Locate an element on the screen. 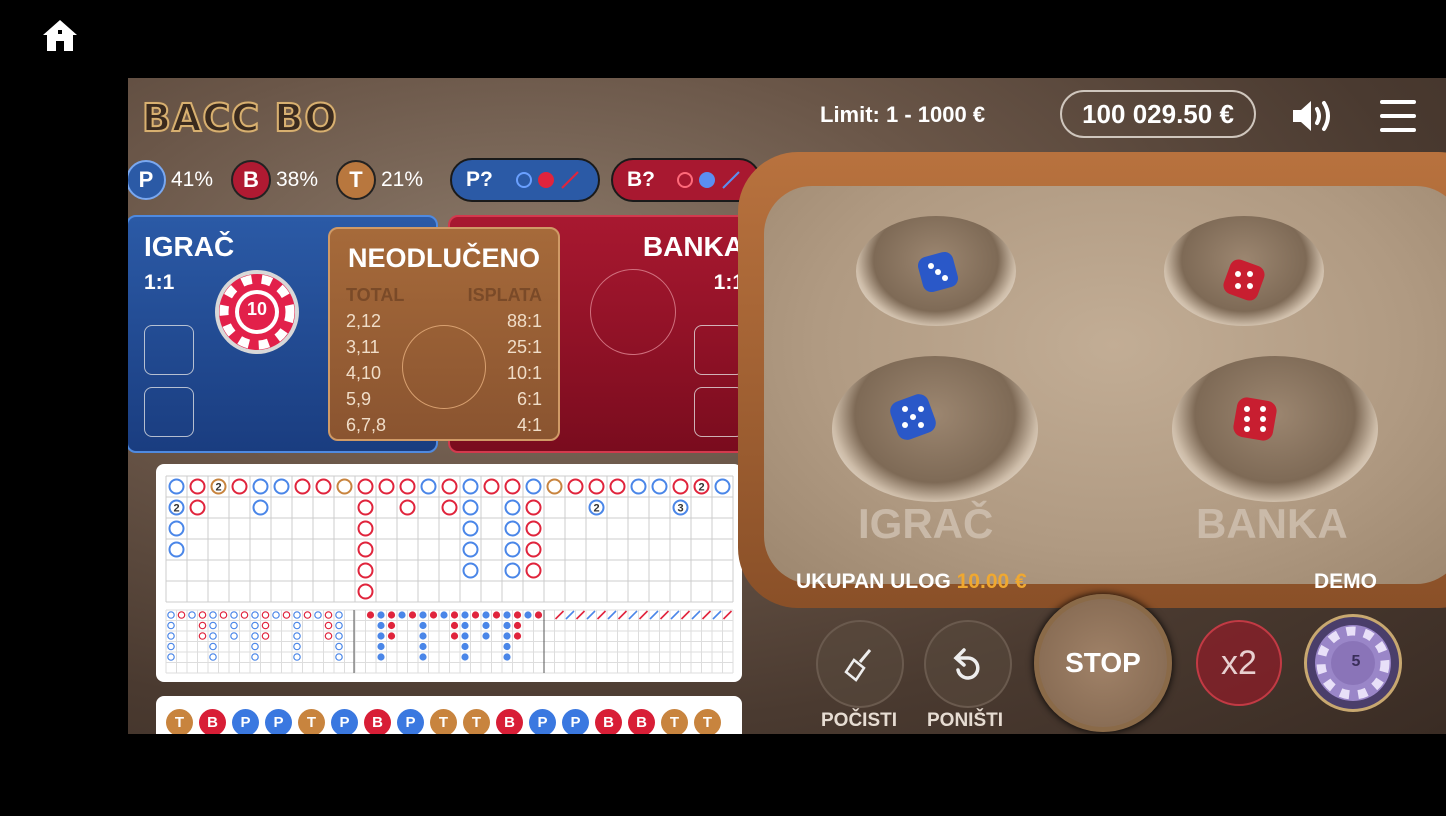  double-label: x2 is located at coordinates (1239, 662).